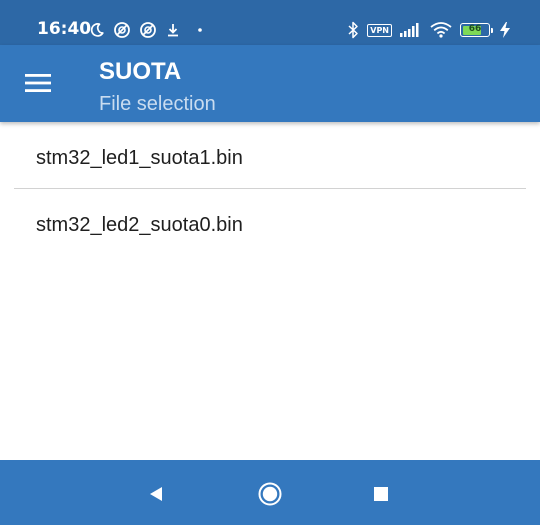 This screenshot has height=525, width=540. What do you see at coordinates (173, 30) in the screenshot?
I see `download-icon` at bounding box center [173, 30].